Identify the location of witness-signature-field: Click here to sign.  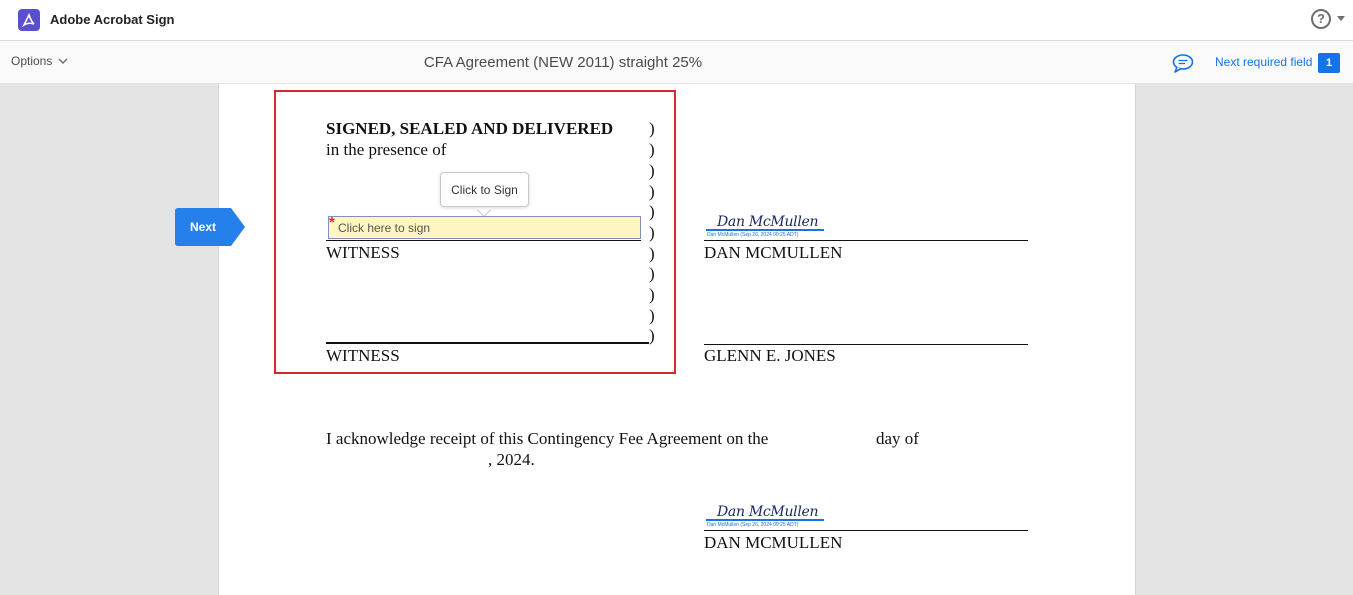
(484, 227).